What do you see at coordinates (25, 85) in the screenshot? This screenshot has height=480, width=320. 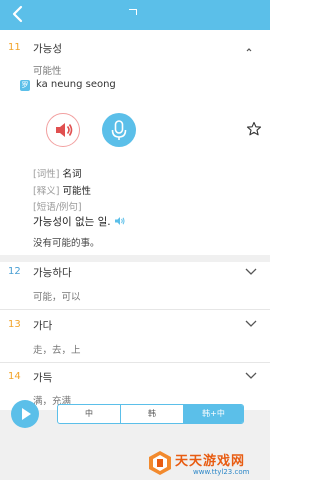 I see `romanization-badge: 罗` at bounding box center [25, 85].